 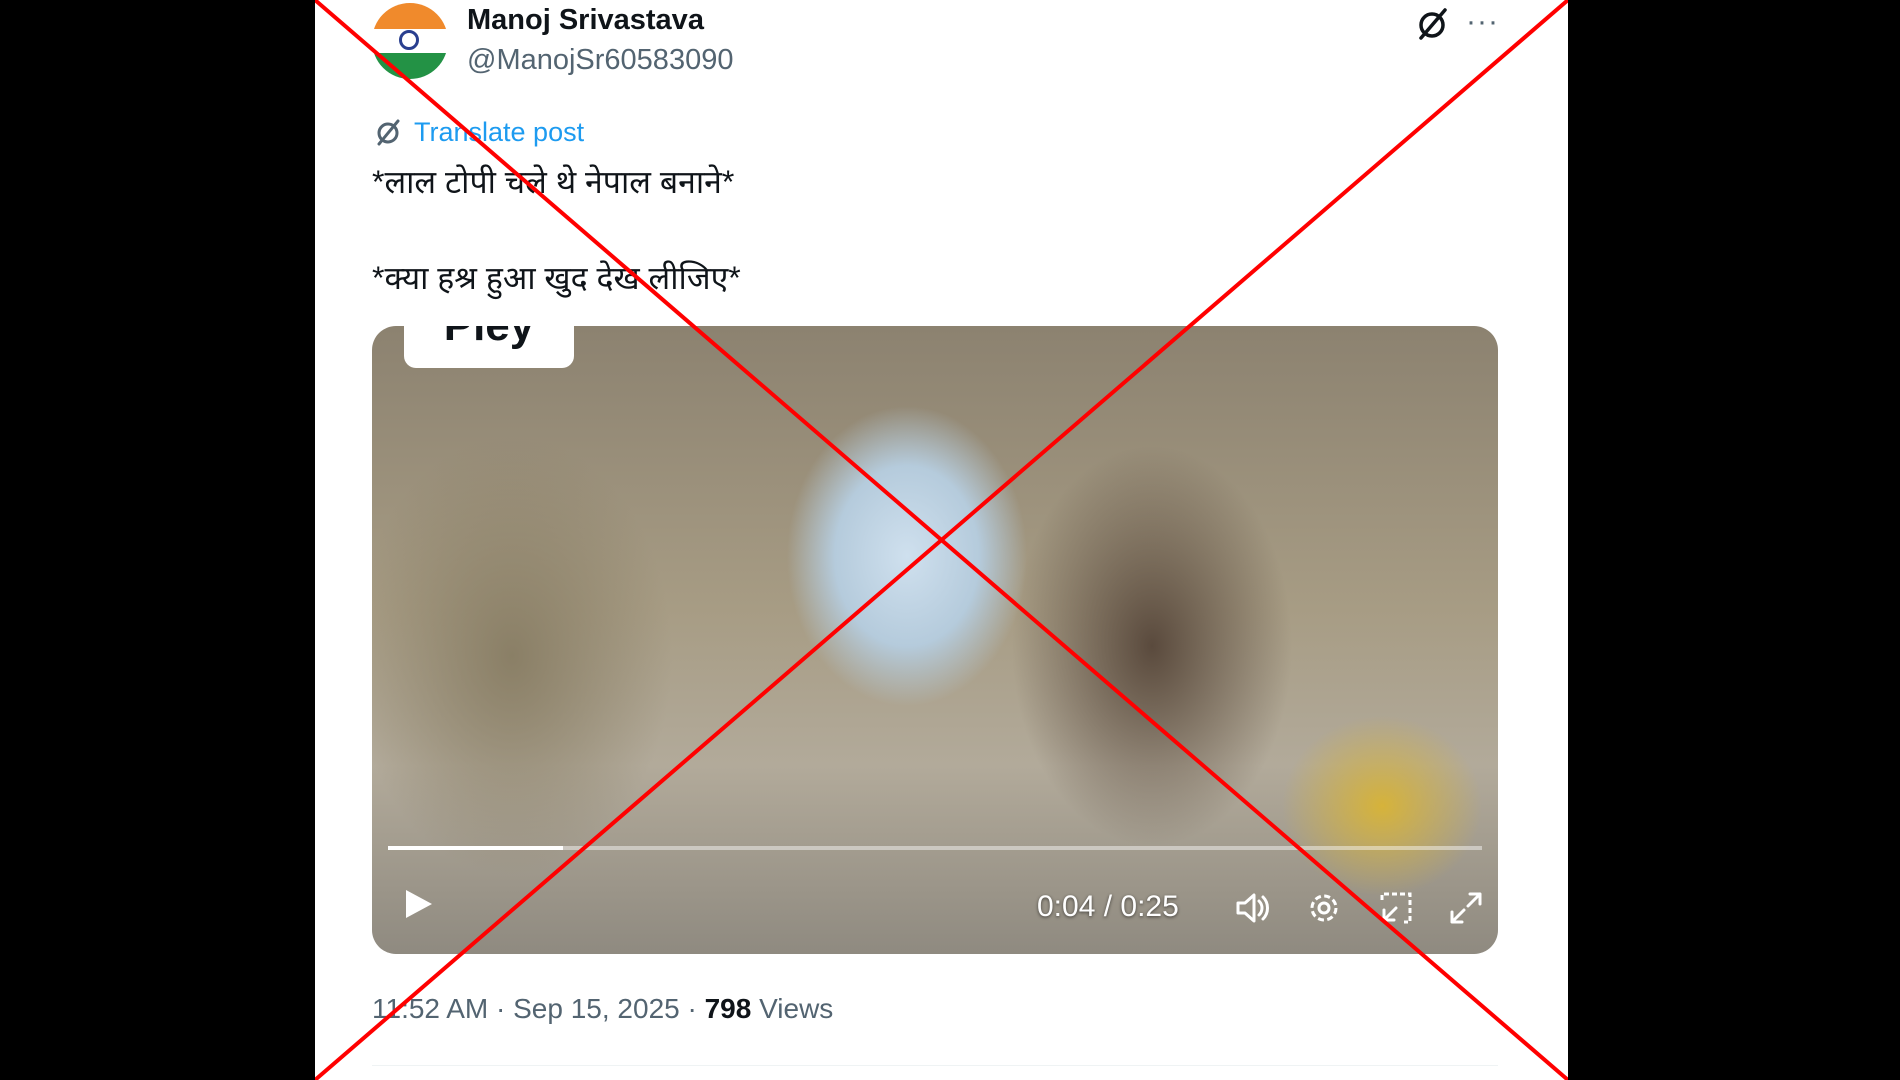 I want to click on volume-icon, so click(x=1252, y=908).